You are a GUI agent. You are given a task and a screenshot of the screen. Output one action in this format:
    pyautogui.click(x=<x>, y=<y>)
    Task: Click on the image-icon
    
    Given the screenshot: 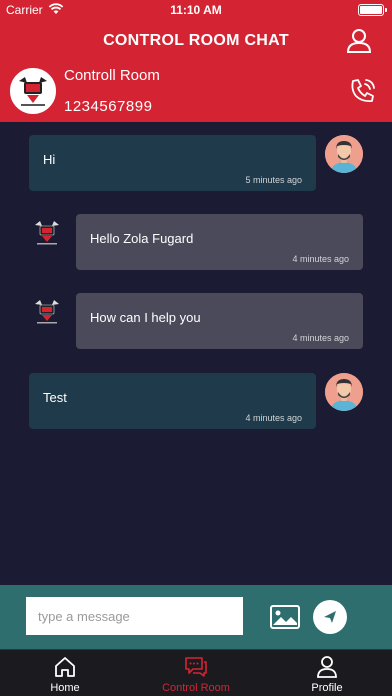 What is the action you would take?
    pyautogui.click(x=285, y=617)
    